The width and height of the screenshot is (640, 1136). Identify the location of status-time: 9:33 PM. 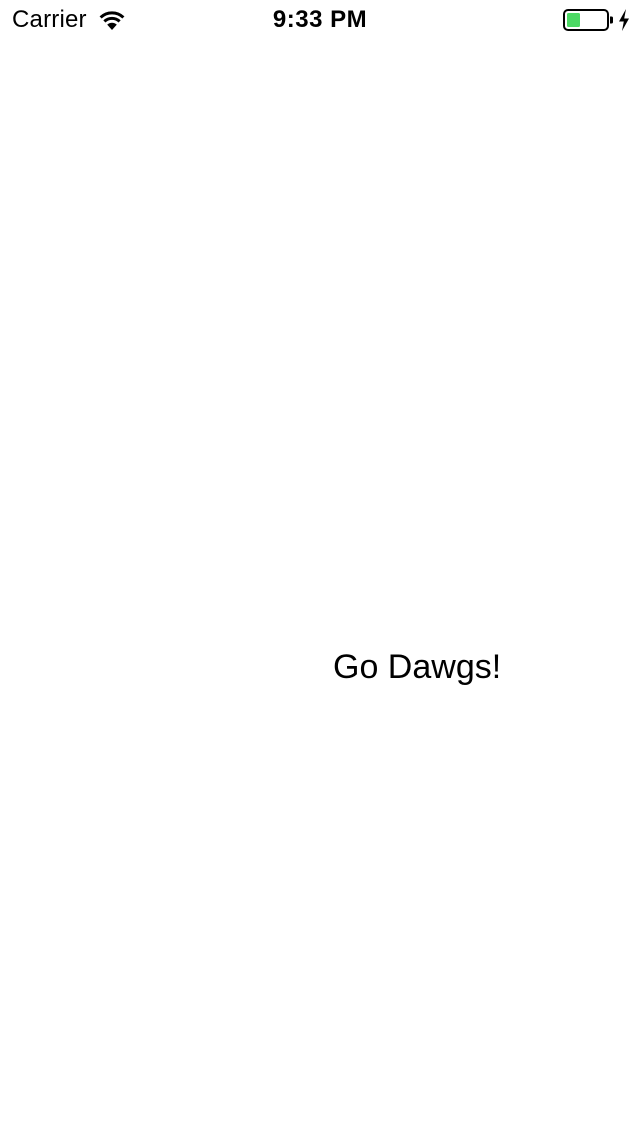
(320, 19).